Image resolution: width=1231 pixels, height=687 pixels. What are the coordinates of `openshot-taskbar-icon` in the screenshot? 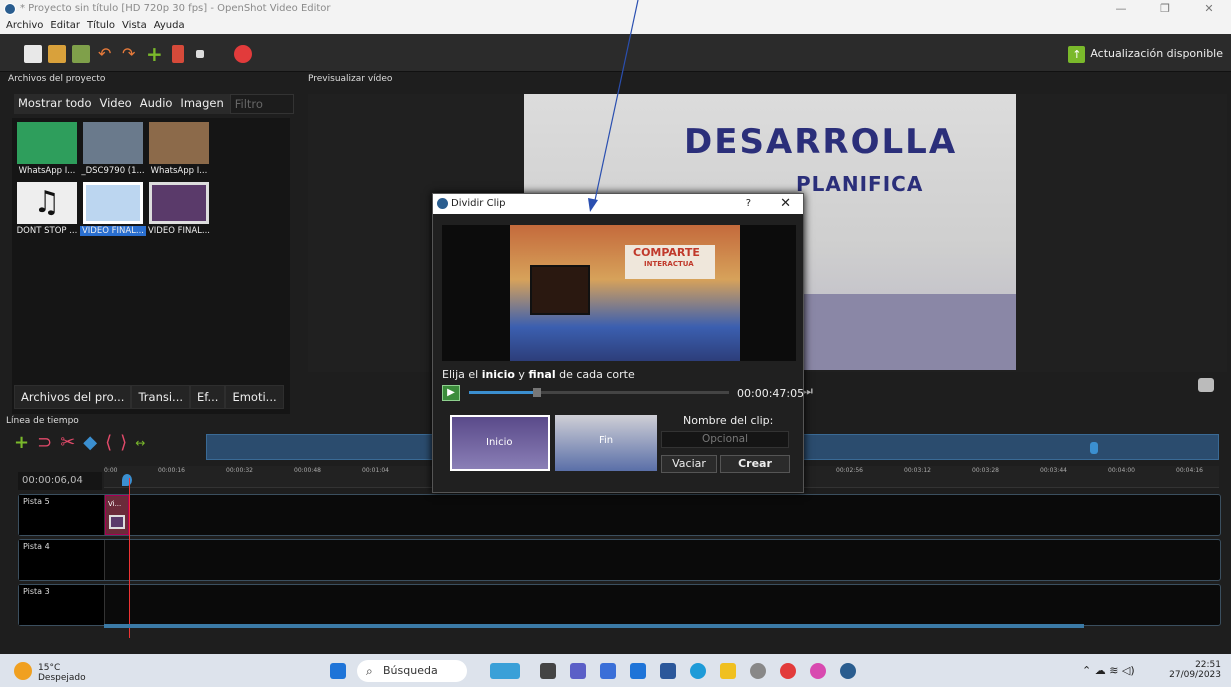 It's located at (848, 671).